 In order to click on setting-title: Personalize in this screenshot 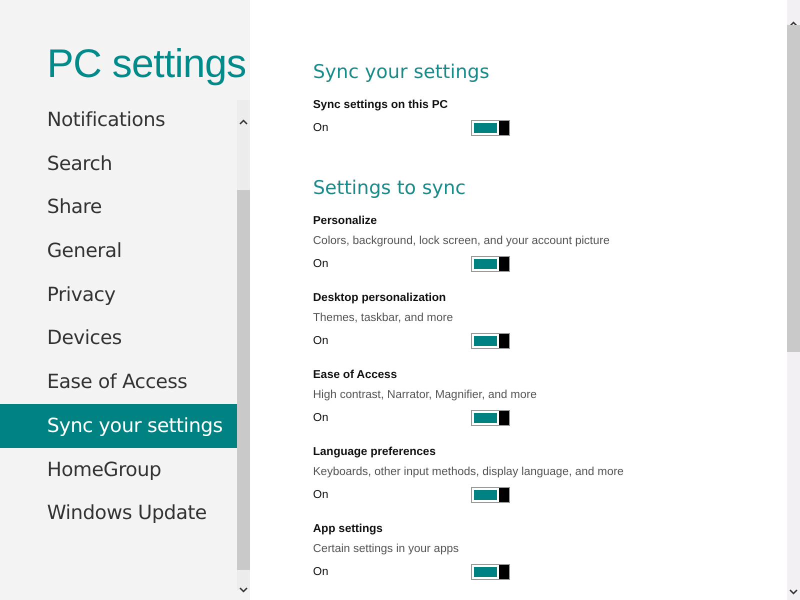, I will do `click(345, 221)`.